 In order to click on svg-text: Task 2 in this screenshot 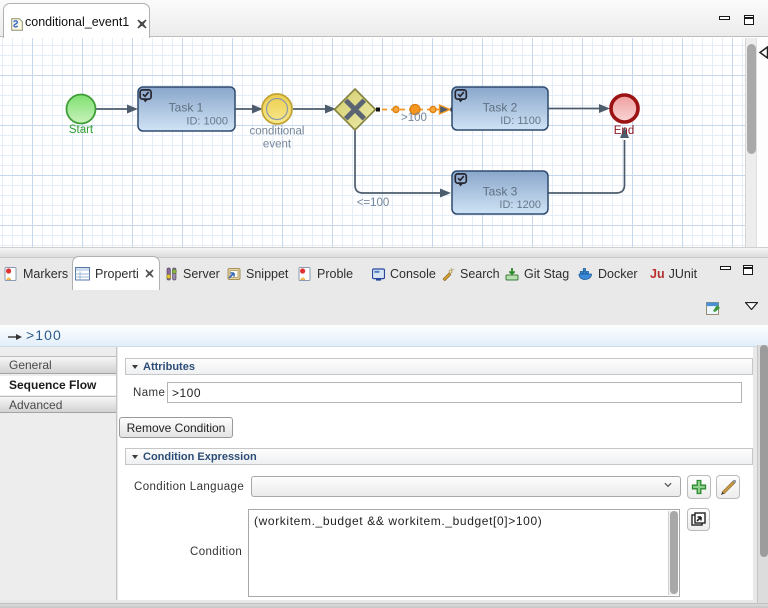, I will do `click(500, 108)`.